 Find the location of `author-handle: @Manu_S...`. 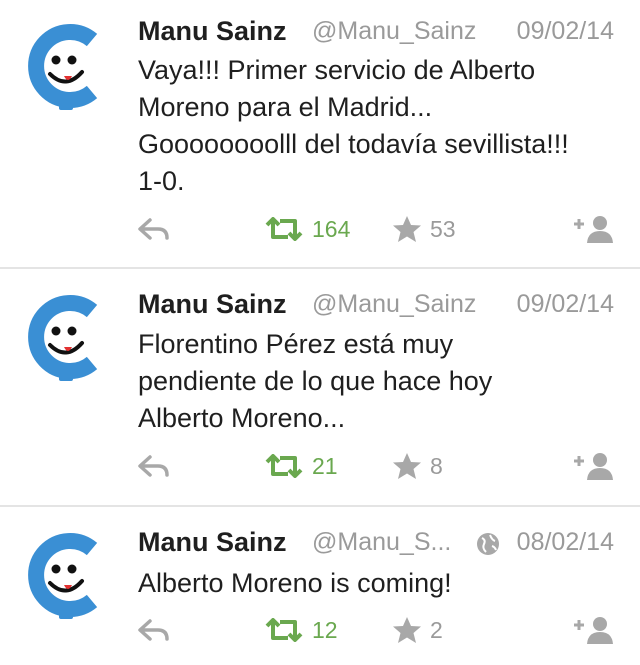

author-handle: @Manu_S... is located at coordinates (381, 542).